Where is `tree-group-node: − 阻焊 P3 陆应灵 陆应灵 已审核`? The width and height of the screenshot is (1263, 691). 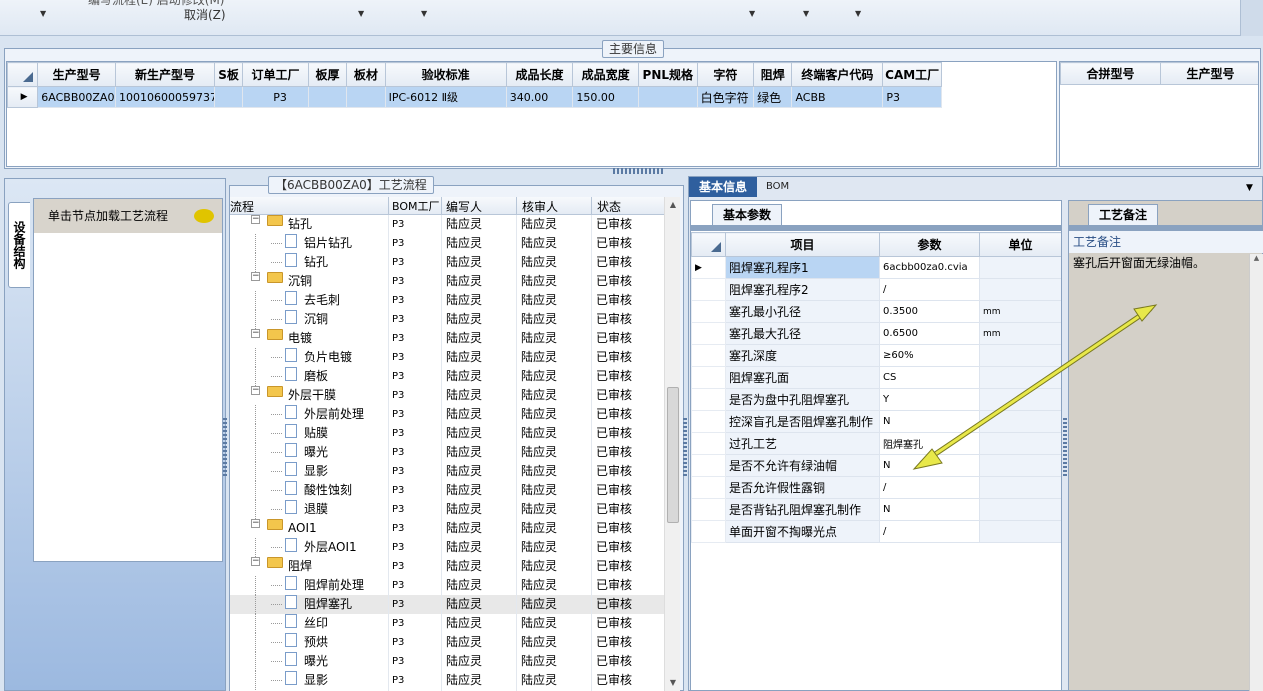
tree-group-node: − 阻焊 P3 陆应灵 陆应灵 已审核 is located at coordinates (447, 566).